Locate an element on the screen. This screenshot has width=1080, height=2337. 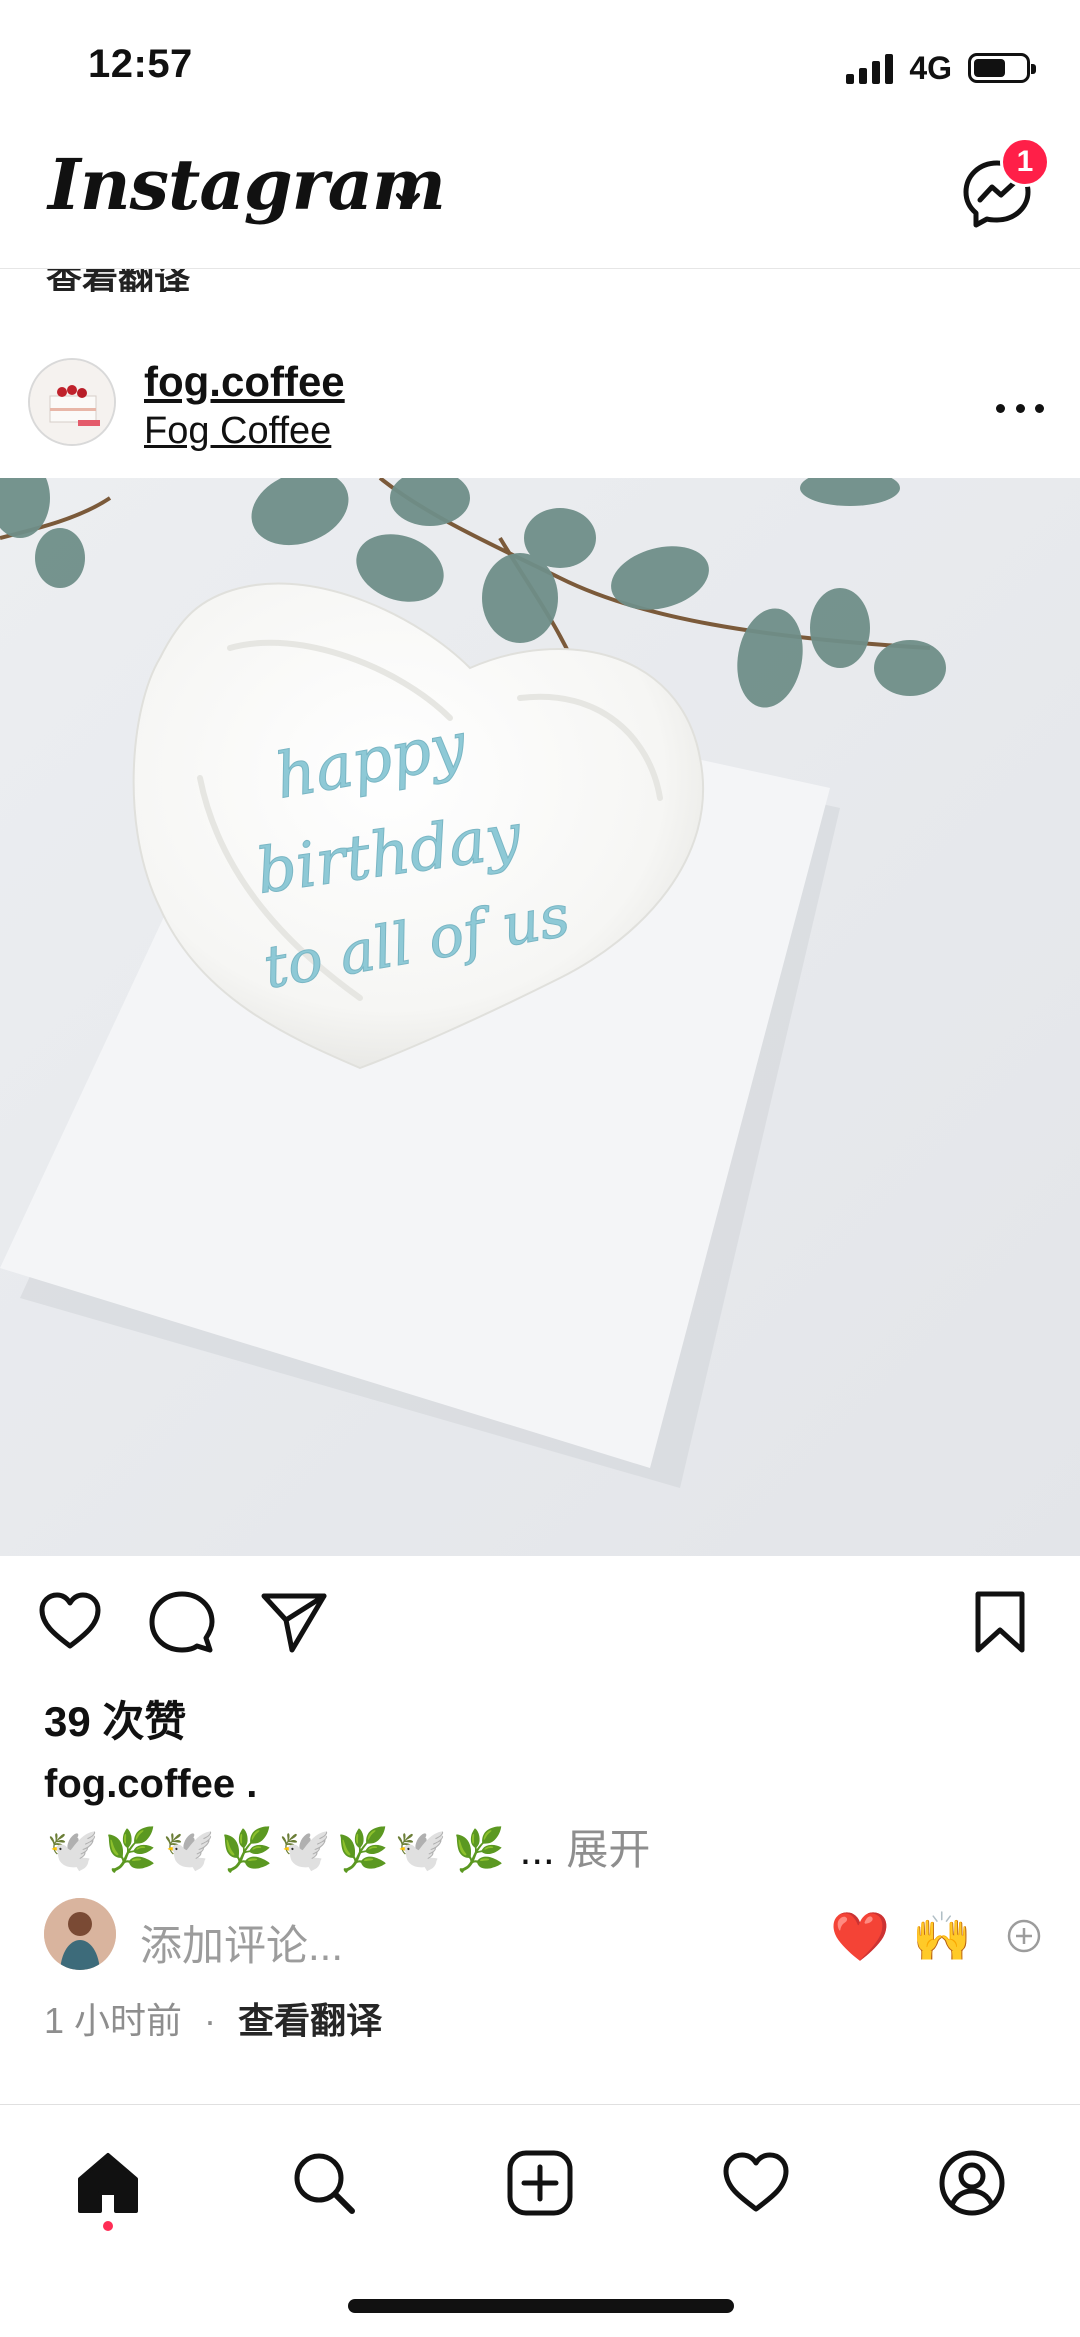
likes-count: 39 次赞 is located at coordinates (115, 1718).